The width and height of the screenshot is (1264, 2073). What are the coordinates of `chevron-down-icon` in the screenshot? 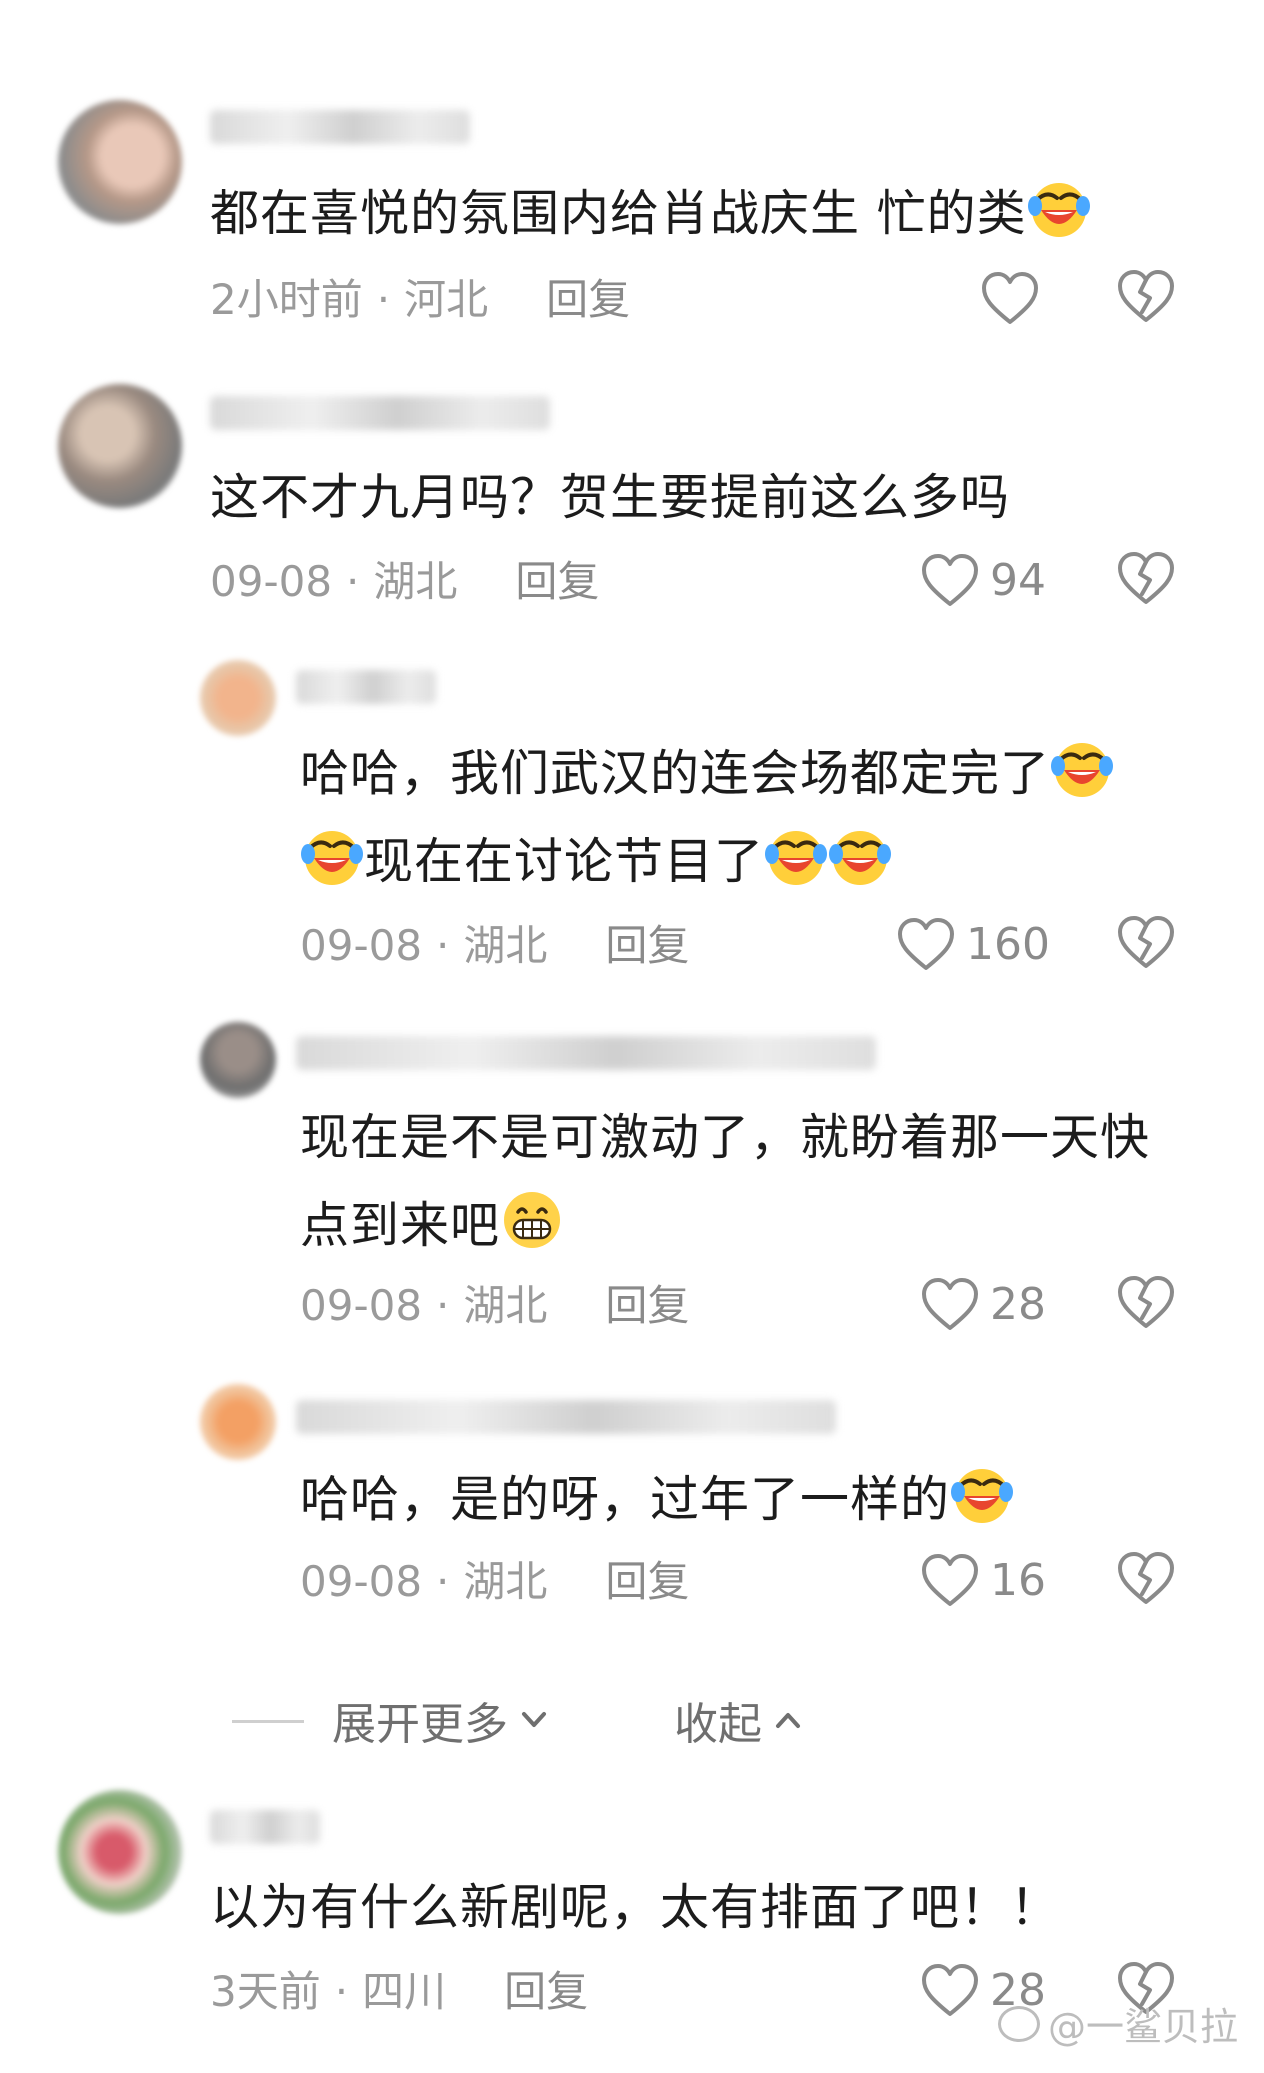 It's located at (534, 1719).